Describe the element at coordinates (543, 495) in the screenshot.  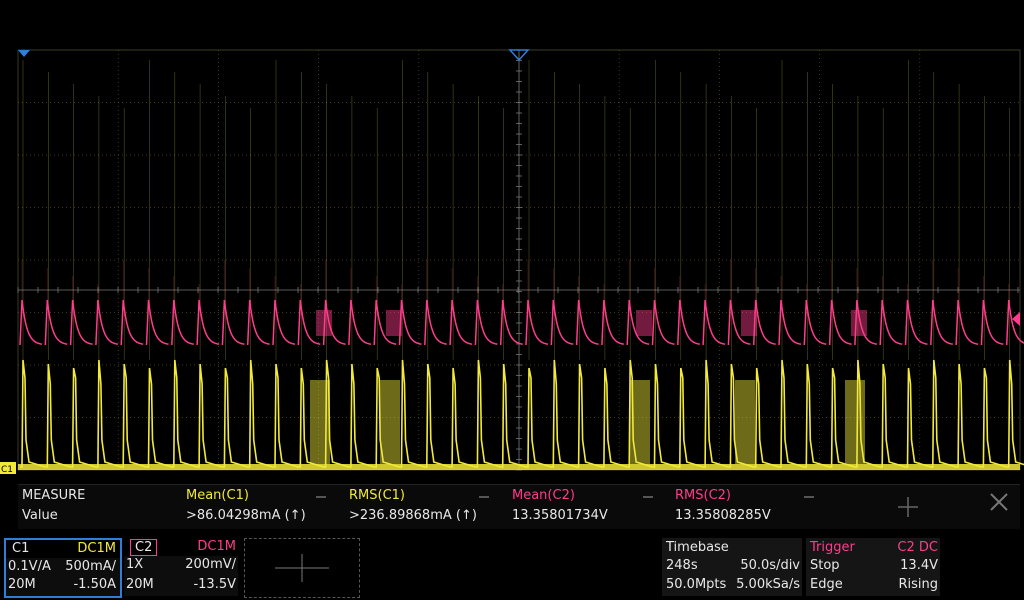
I see `measure-name-3: Mean(C2)` at that location.